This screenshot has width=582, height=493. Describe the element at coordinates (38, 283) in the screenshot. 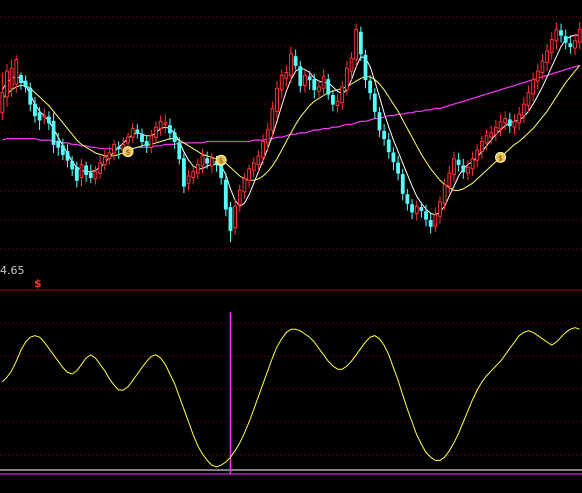

I see `dollar-marker: $` at that location.